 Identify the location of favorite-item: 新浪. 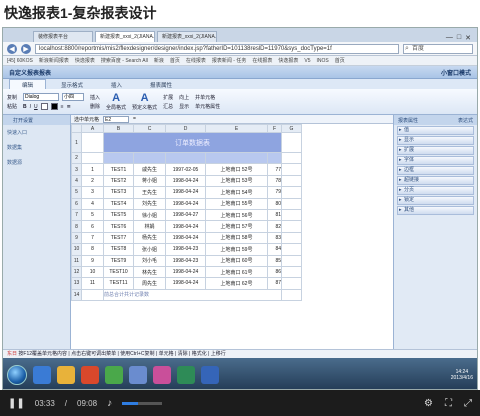
(159, 60).